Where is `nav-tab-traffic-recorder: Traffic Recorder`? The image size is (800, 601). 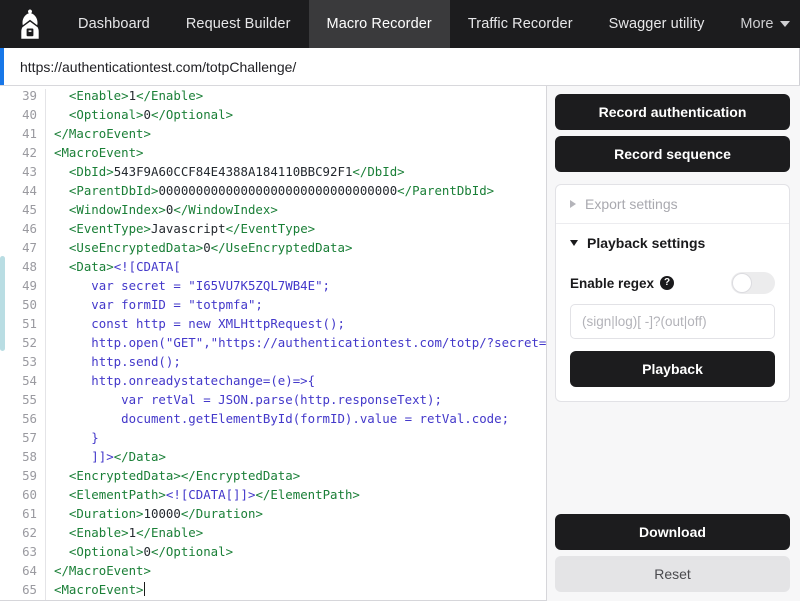
nav-tab-traffic-recorder: Traffic Recorder is located at coordinates (520, 24).